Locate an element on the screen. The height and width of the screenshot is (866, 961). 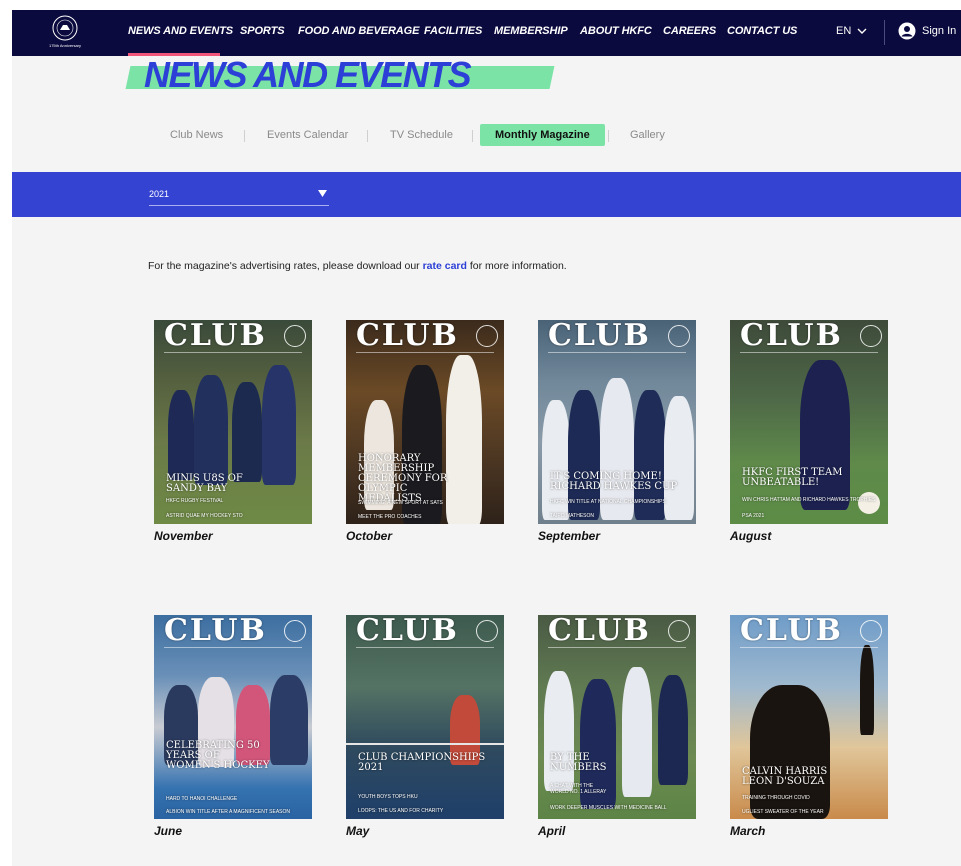
cover-subline: TAIPO MATHESON is located at coordinates (572, 516).